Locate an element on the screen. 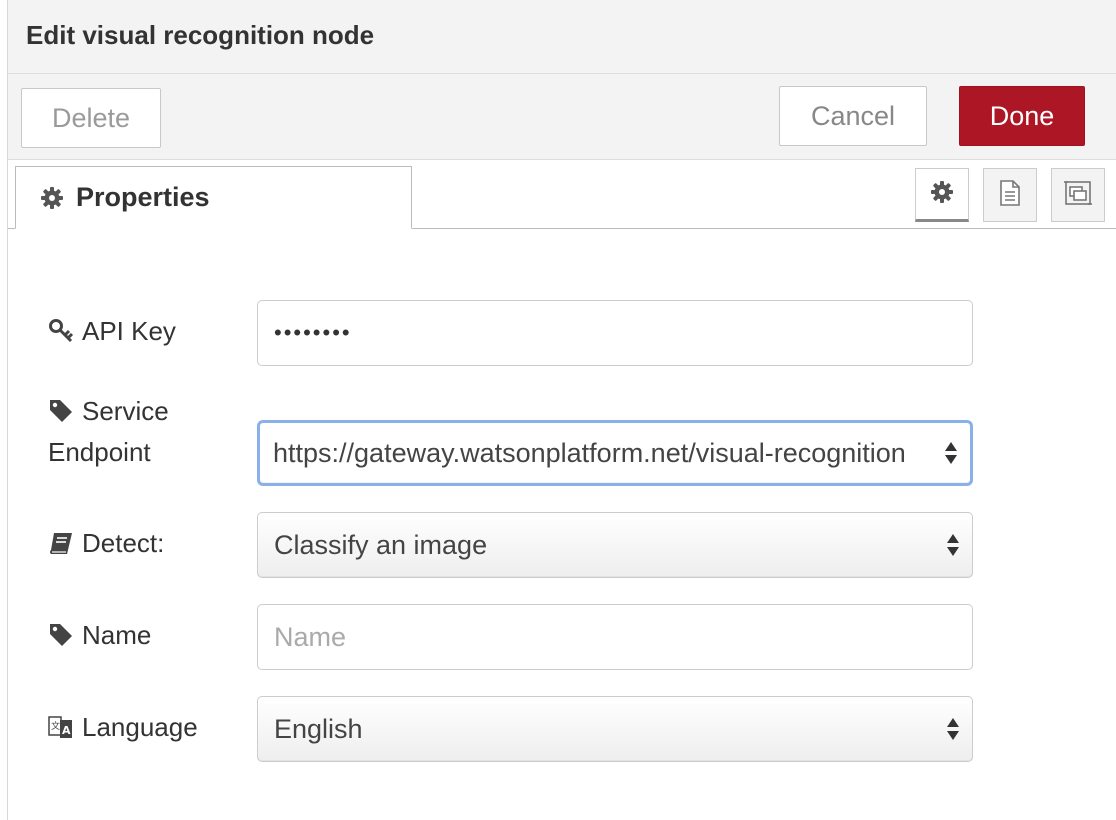  svg-text: A is located at coordinates (66, 730).